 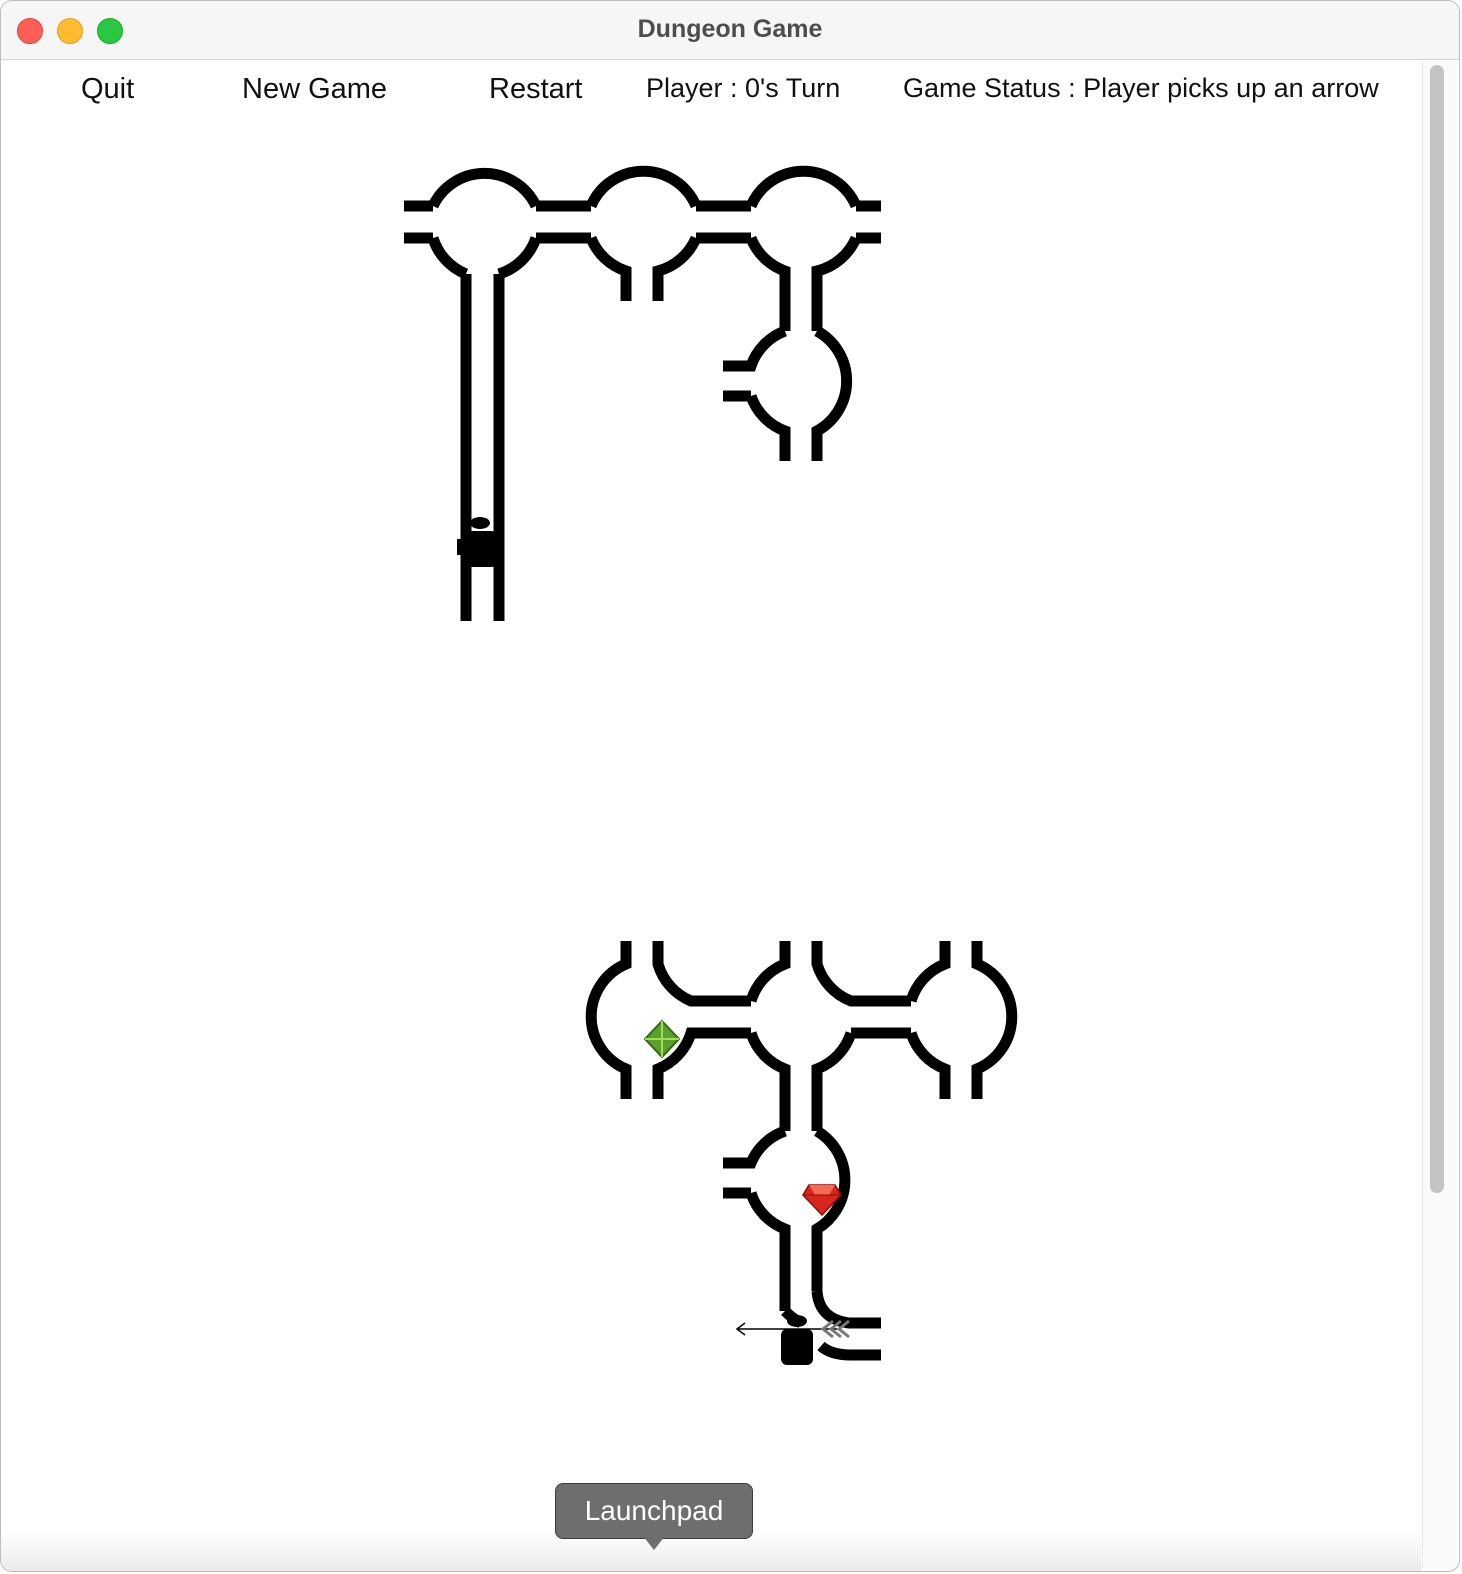 I want to click on launchpad-tooltip: Launchpad, so click(x=654, y=1511).